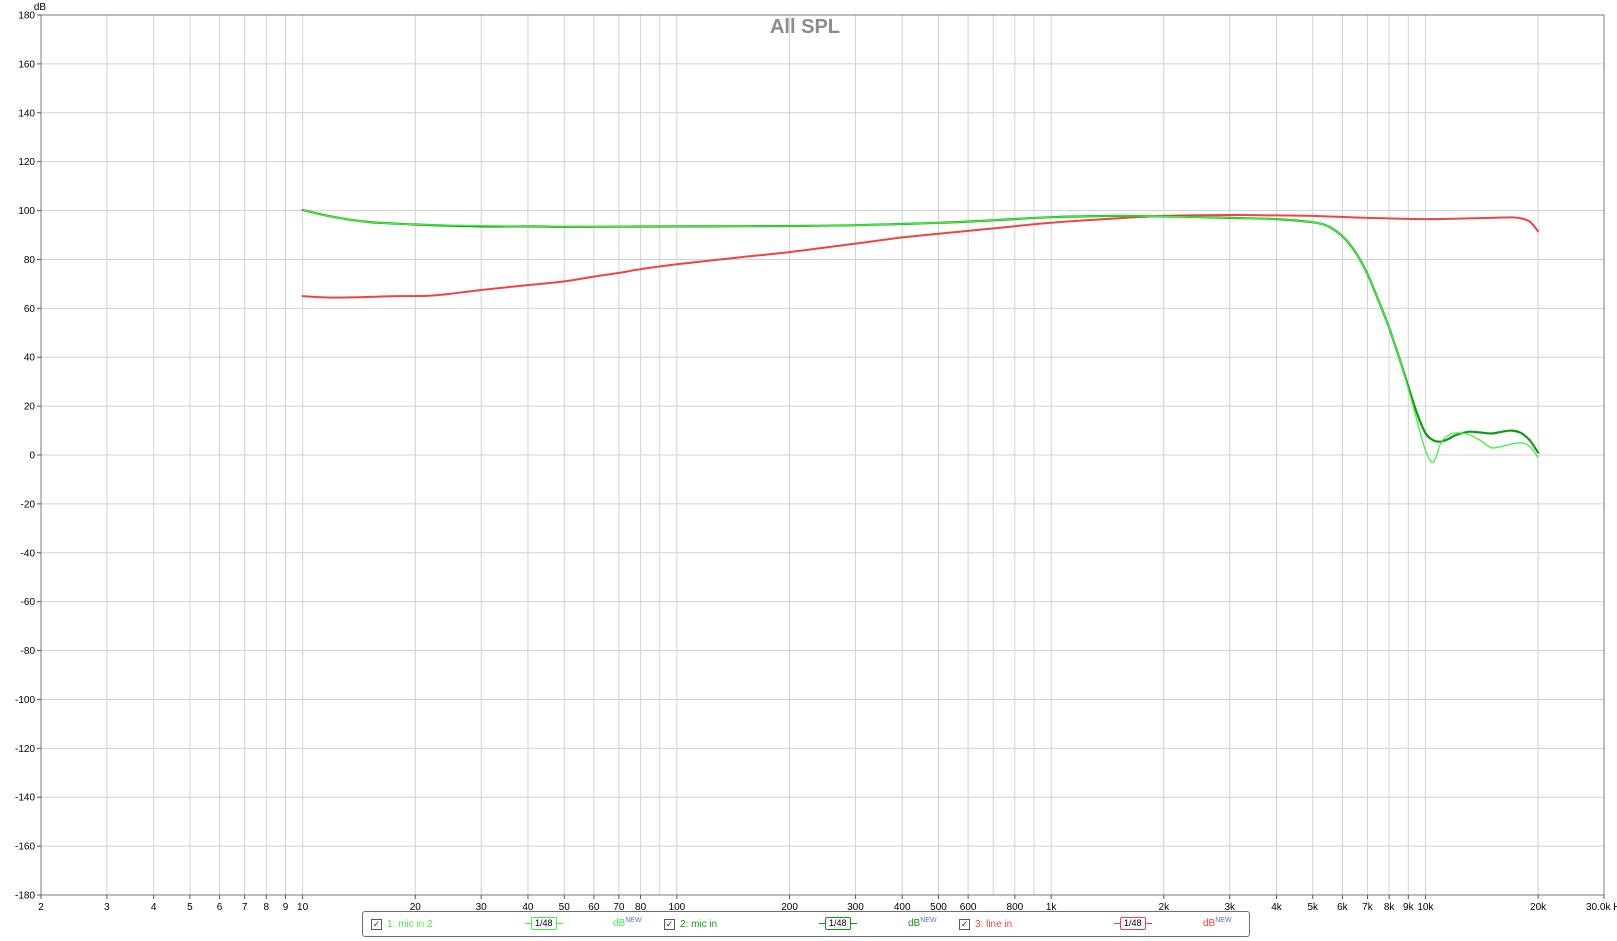 Image resolution: width=1617 pixels, height=941 pixels. What do you see at coordinates (26, 162) in the screenshot?
I see `y-tick-label: 120` at bounding box center [26, 162].